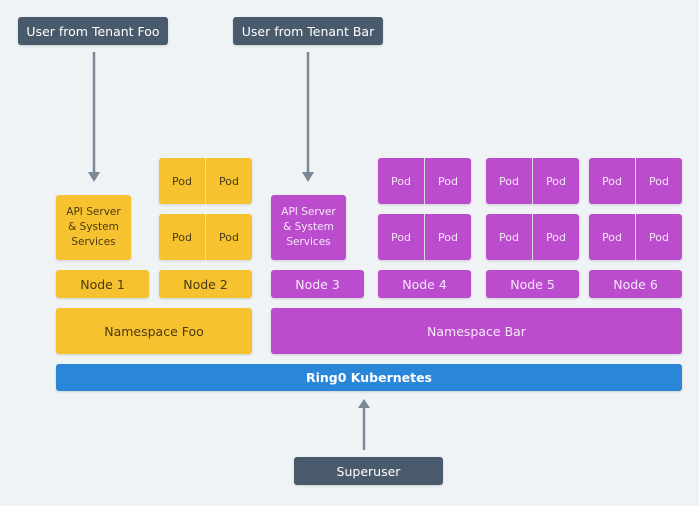 The height and width of the screenshot is (506, 699). I want to click on namespace-foo: Namespace Foo, so click(154, 331).